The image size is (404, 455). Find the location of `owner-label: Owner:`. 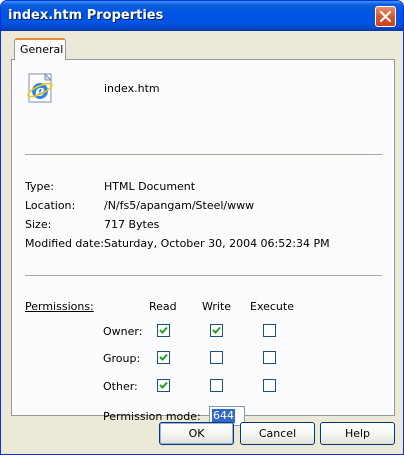

owner-label: Owner: is located at coordinates (123, 331).